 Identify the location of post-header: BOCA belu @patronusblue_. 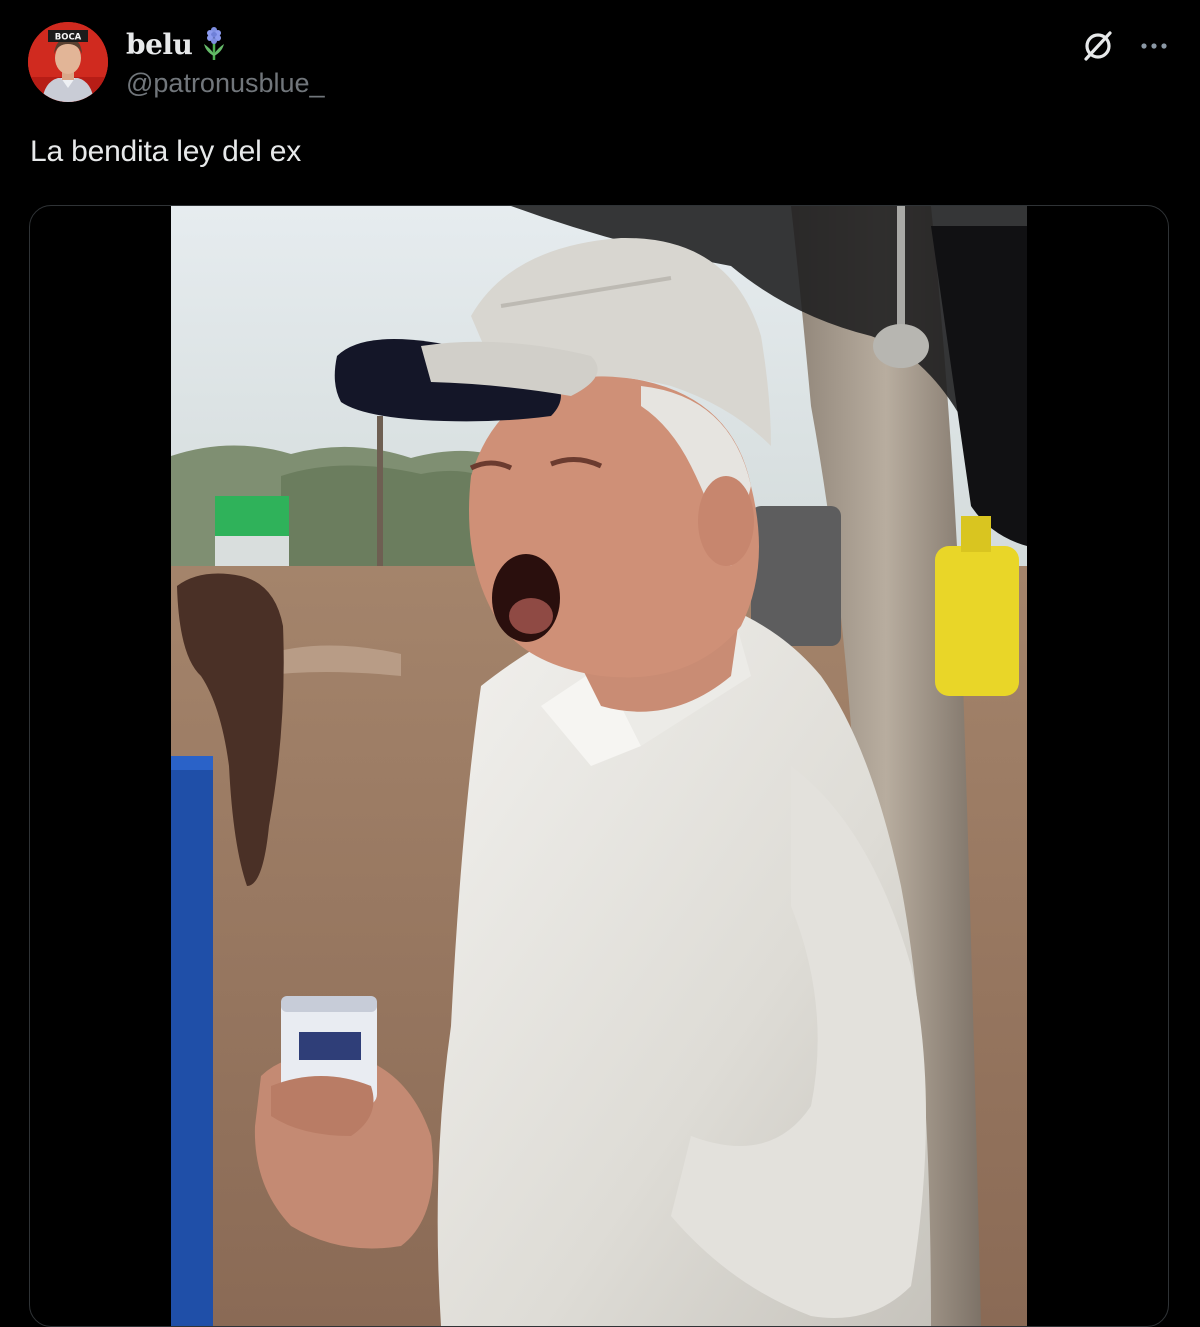
(600, 64).